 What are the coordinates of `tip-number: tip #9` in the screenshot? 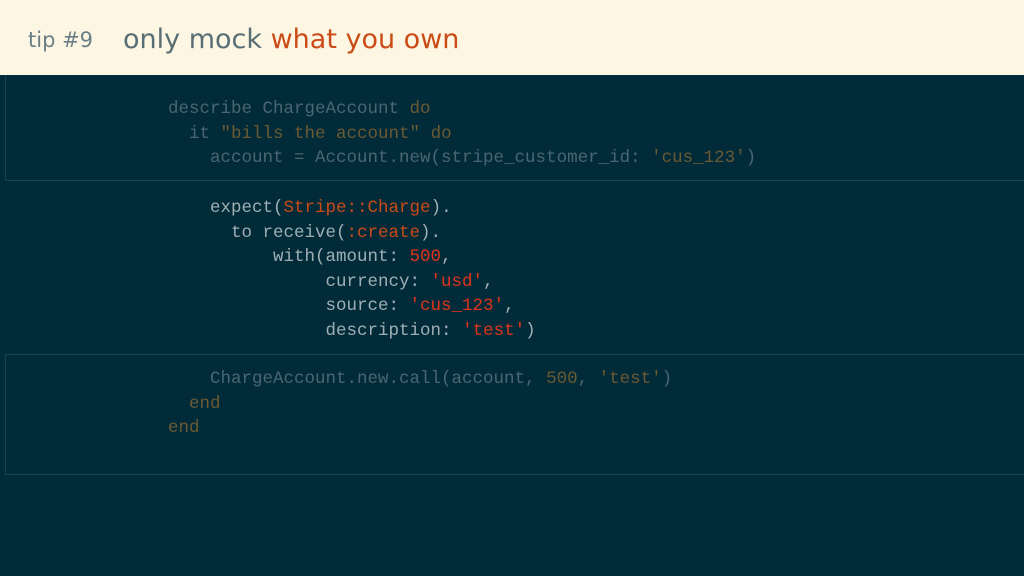 It's located at (61, 40).